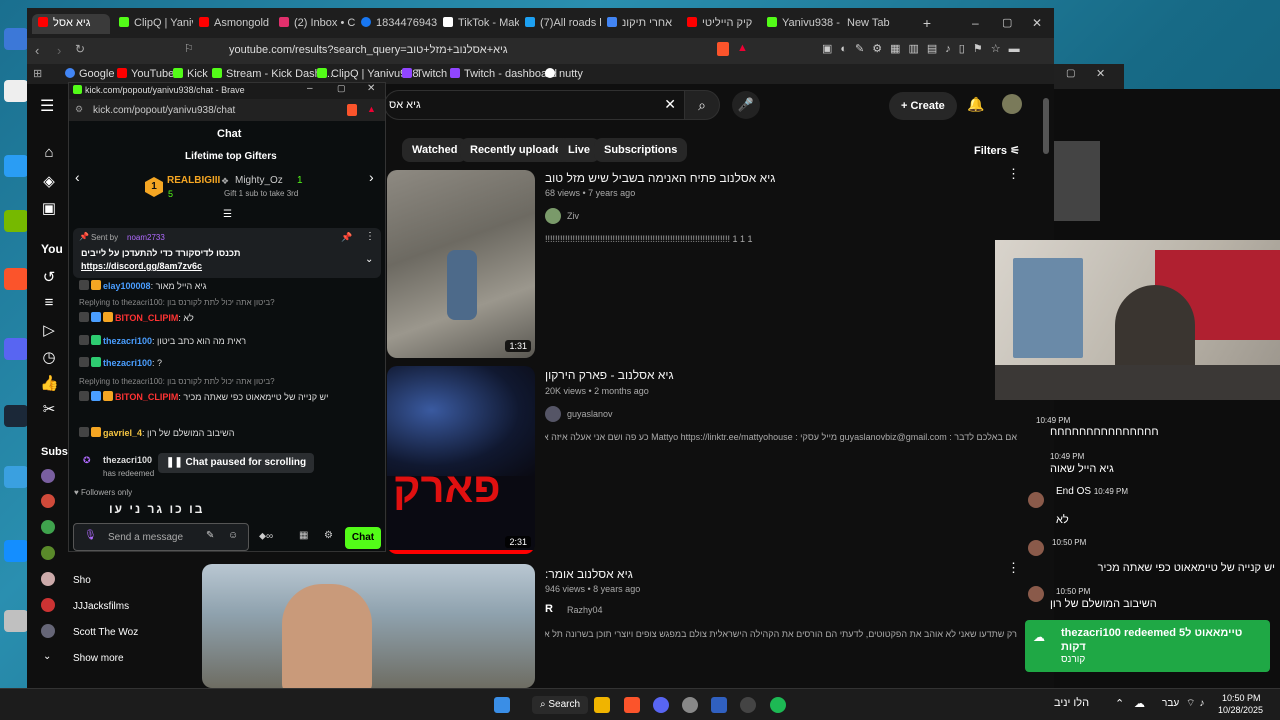  I want to click on desktop-icon-hoyoplay, so click(16, 477).